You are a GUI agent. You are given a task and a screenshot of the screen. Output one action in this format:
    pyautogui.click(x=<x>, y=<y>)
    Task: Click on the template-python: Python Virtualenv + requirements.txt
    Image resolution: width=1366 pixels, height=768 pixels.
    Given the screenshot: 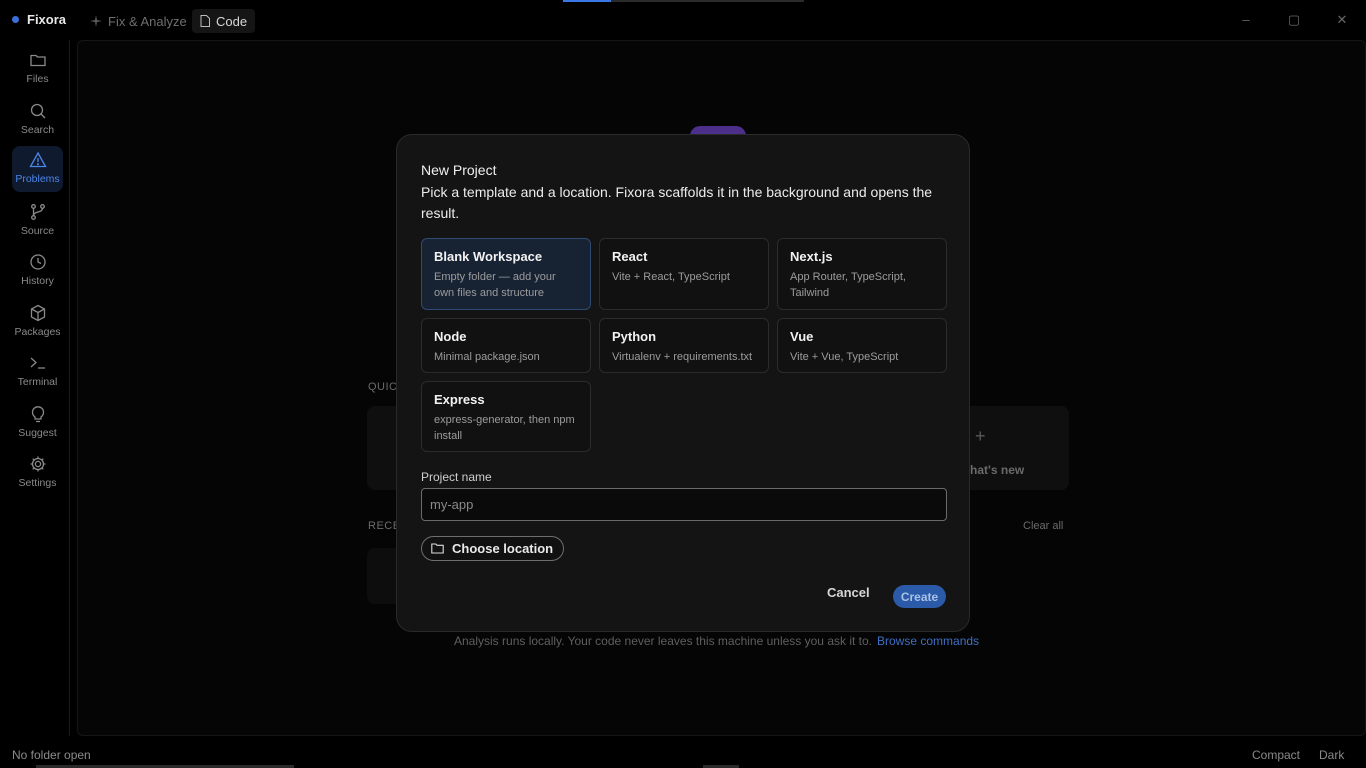 What is the action you would take?
    pyautogui.click(x=684, y=345)
    